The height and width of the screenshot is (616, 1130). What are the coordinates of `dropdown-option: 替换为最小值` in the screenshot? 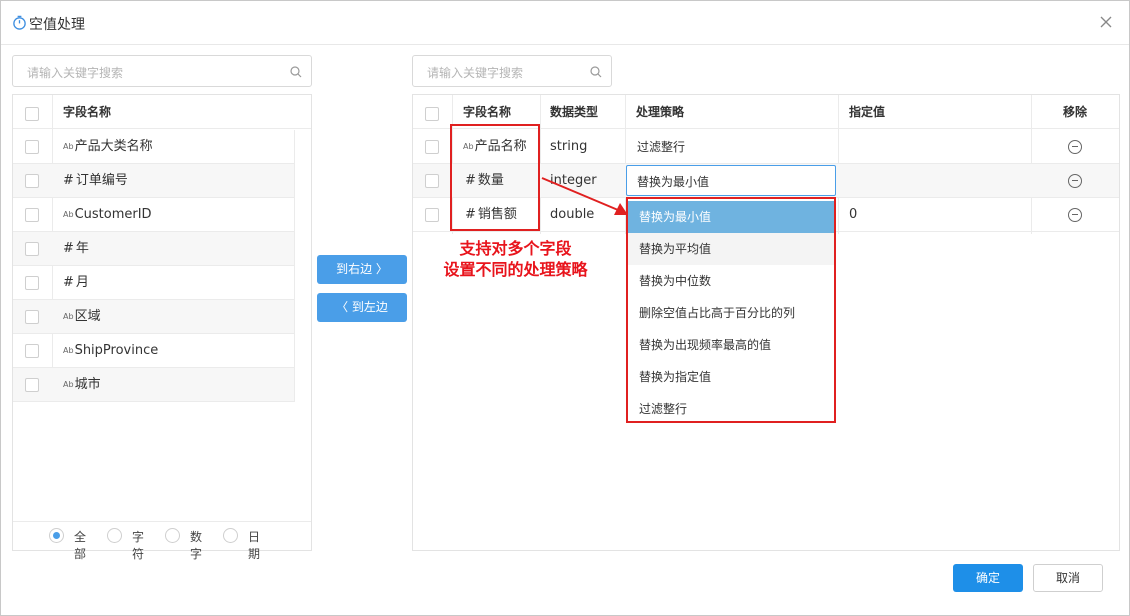 It's located at (731, 217).